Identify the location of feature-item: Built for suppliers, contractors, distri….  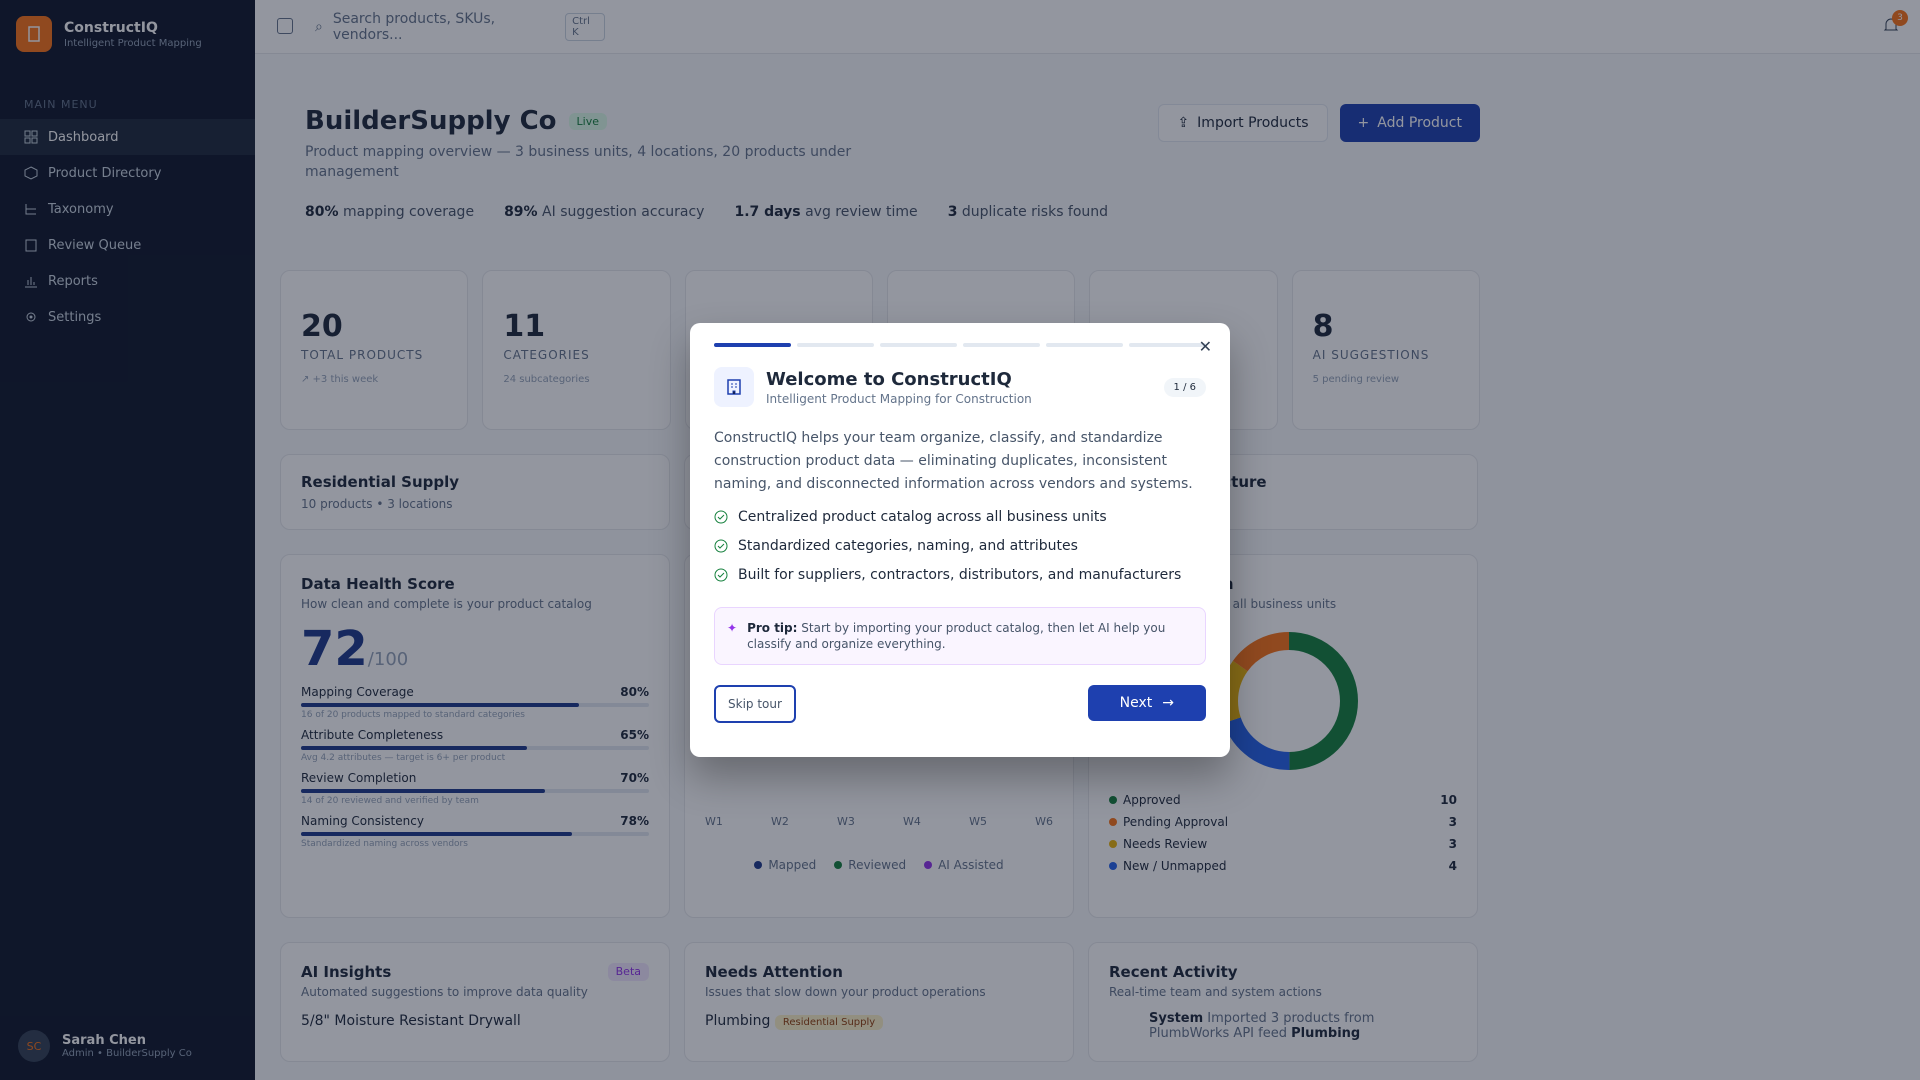
(960, 575).